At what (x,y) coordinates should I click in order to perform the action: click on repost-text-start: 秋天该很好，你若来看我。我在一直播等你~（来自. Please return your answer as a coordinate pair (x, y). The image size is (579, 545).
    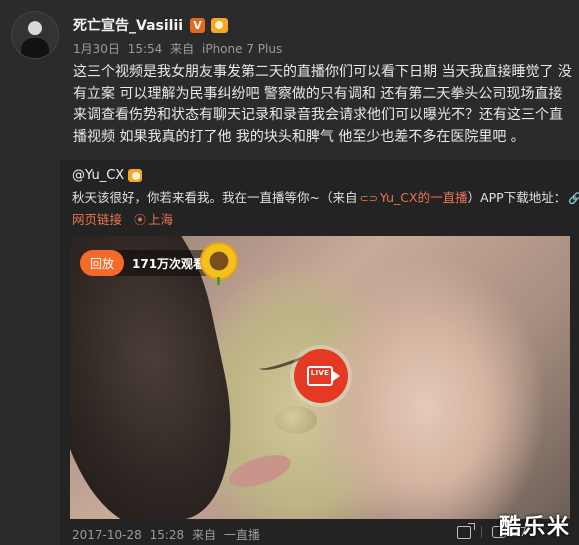
    Looking at the image, I should click on (215, 197).